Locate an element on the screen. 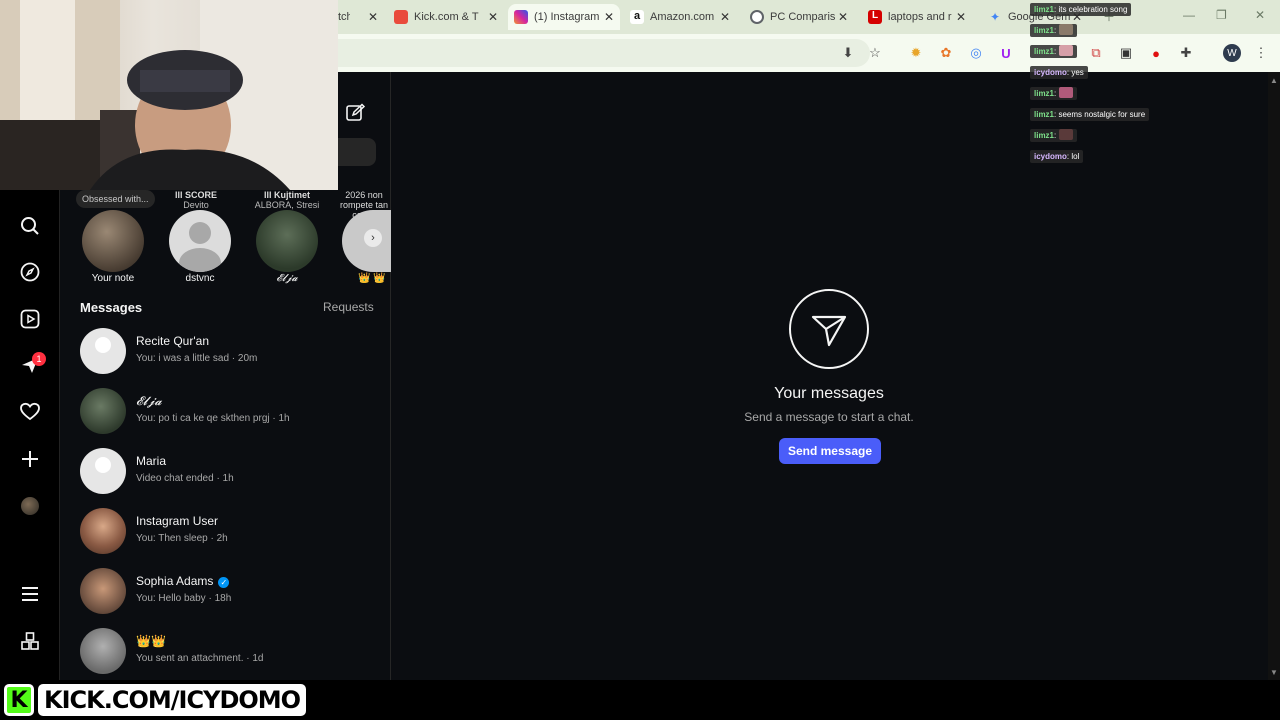 Image resolution: width=1280 pixels, height=720 pixels. webcam-overlay is located at coordinates (169, 95).